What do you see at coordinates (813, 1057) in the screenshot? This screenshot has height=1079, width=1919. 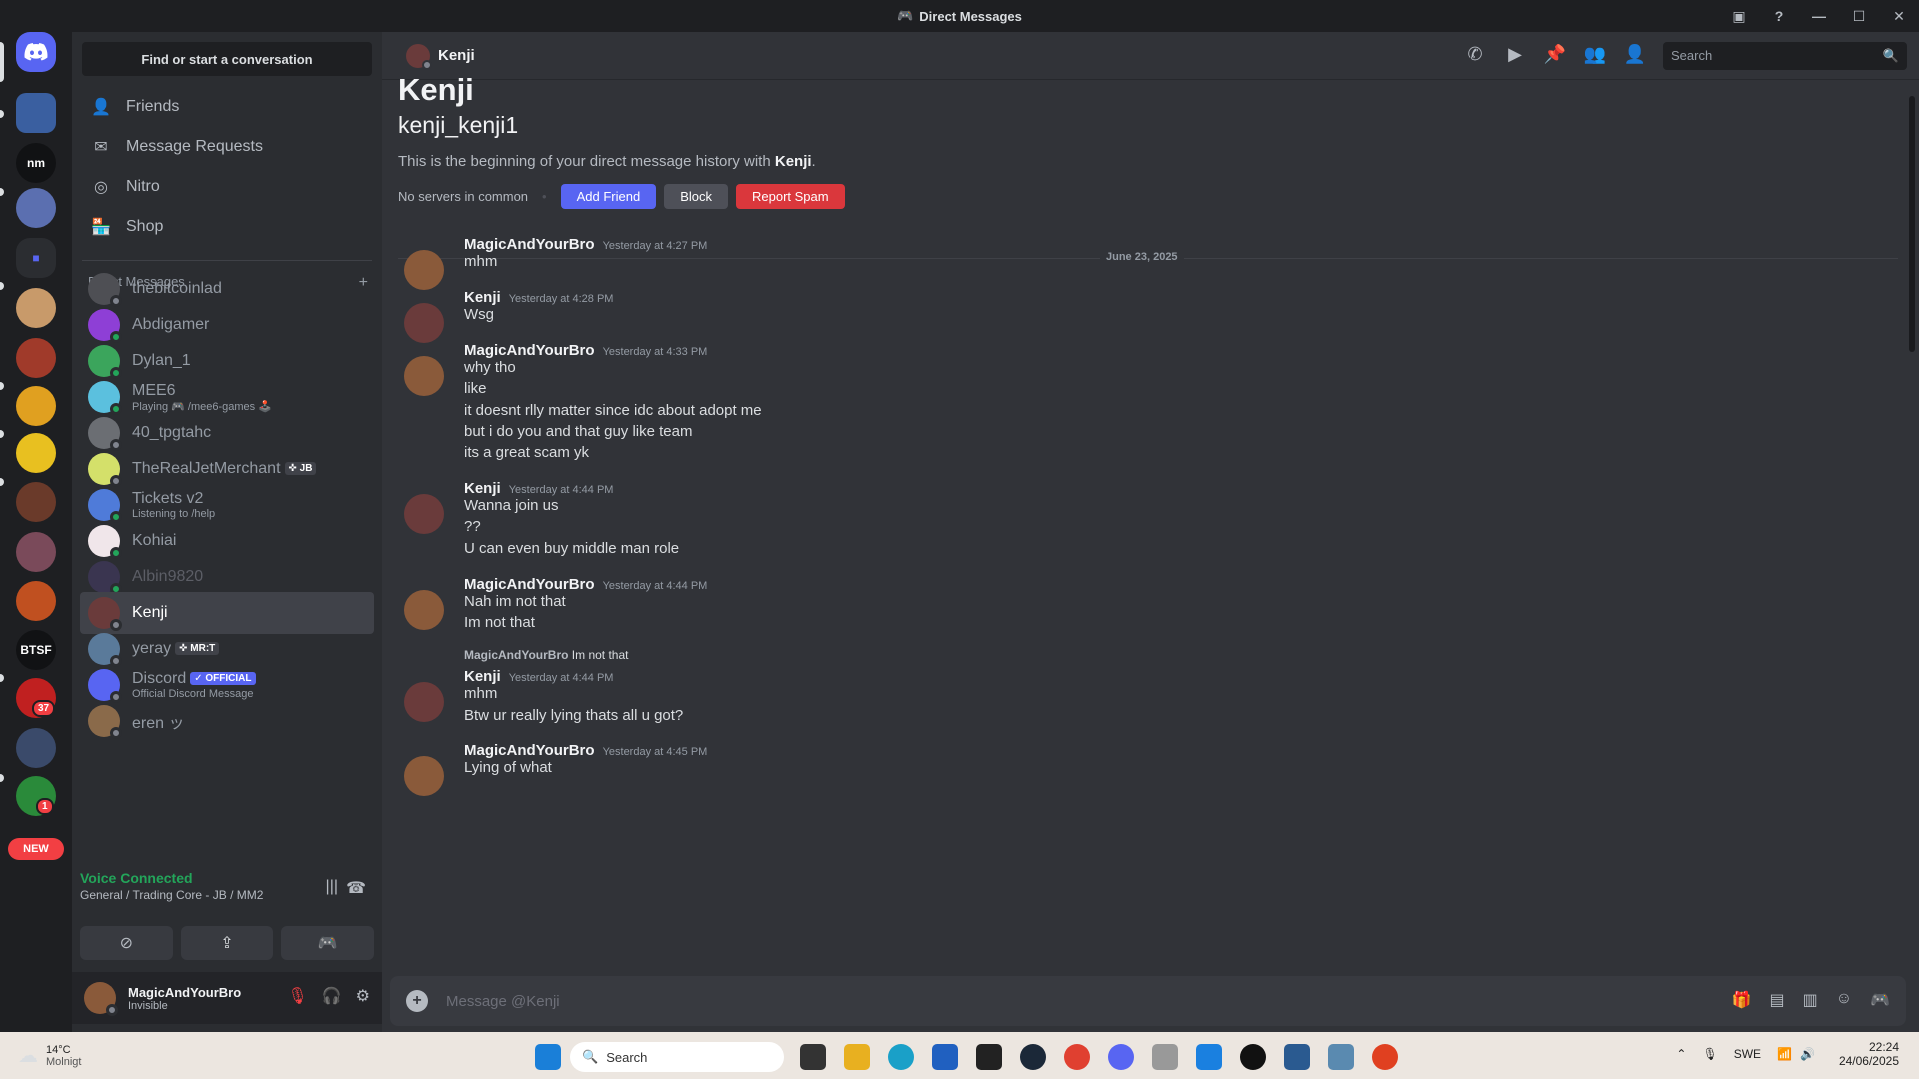 I see `task-view-icon` at bounding box center [813, 1057].